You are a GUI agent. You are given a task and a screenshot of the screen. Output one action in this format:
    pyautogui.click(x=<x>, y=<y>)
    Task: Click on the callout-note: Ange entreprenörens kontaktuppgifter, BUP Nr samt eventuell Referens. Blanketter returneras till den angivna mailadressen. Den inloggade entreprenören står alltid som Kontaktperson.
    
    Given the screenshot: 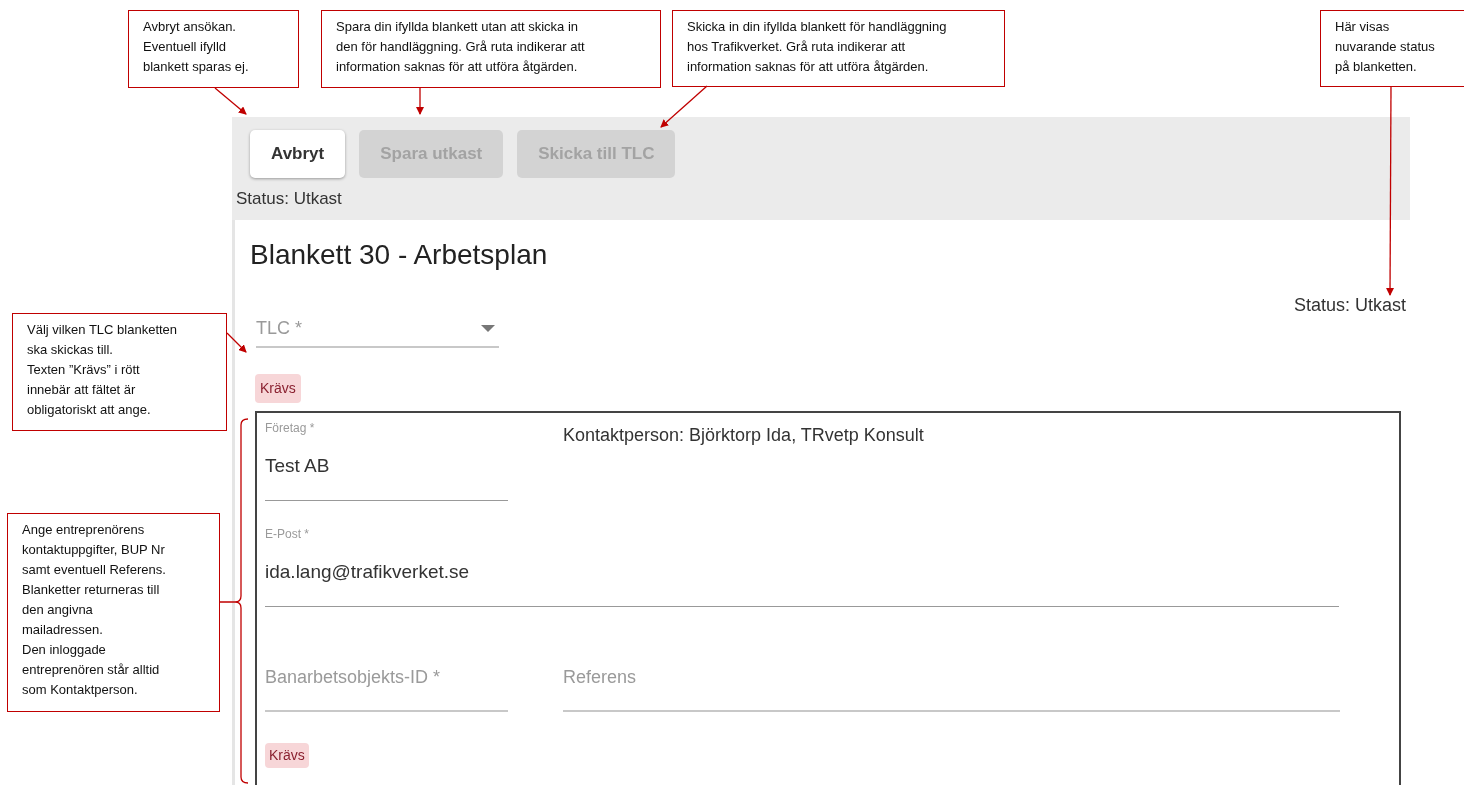 What is the action you would take?
    pyautogui.click(x=113, y=612)
    